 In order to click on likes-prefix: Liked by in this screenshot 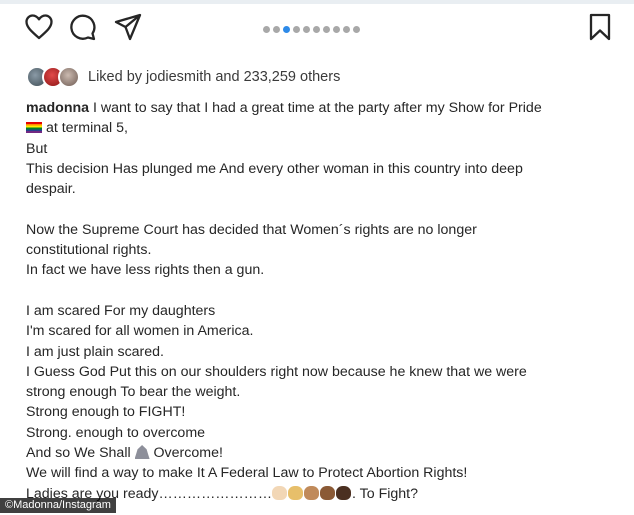, I will do `click(117, 77)`.